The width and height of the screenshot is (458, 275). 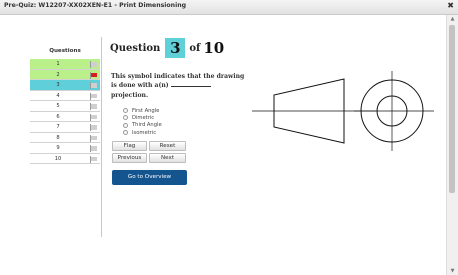 What do you see at coordinates (65, 51) in the screenshot?
I see `question-list-header: Questions` at bounding box center [65, 51].